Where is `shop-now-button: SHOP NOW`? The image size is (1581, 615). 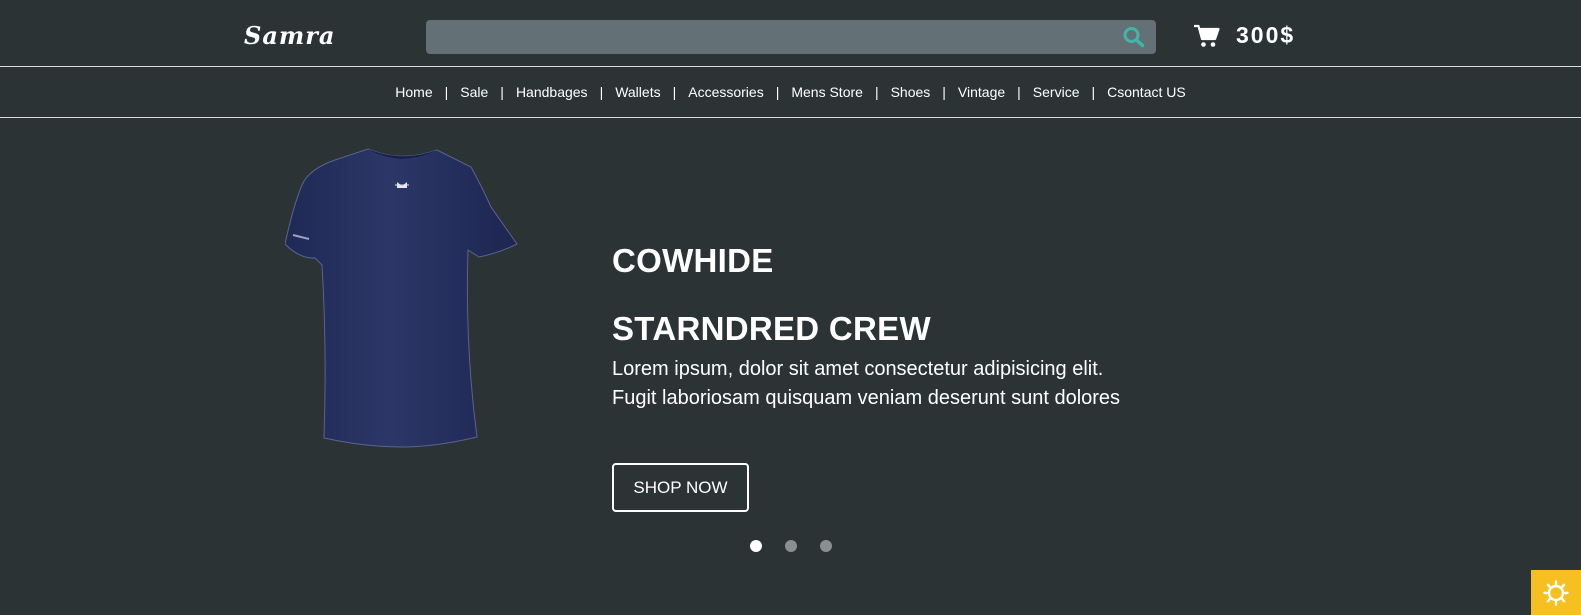
shop-now-button: SHOP NOW is located at coordinates (680, 487).